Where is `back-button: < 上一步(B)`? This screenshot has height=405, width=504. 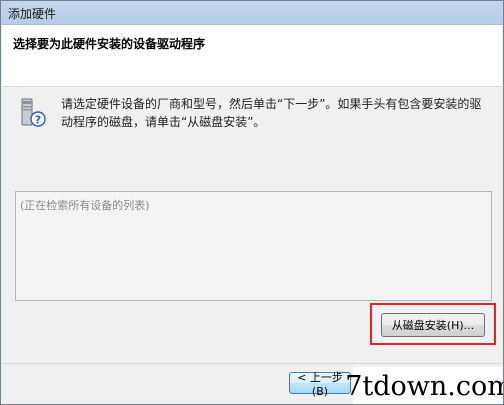
back-button: < 上一步(B) is located at coordinates (320, 384).